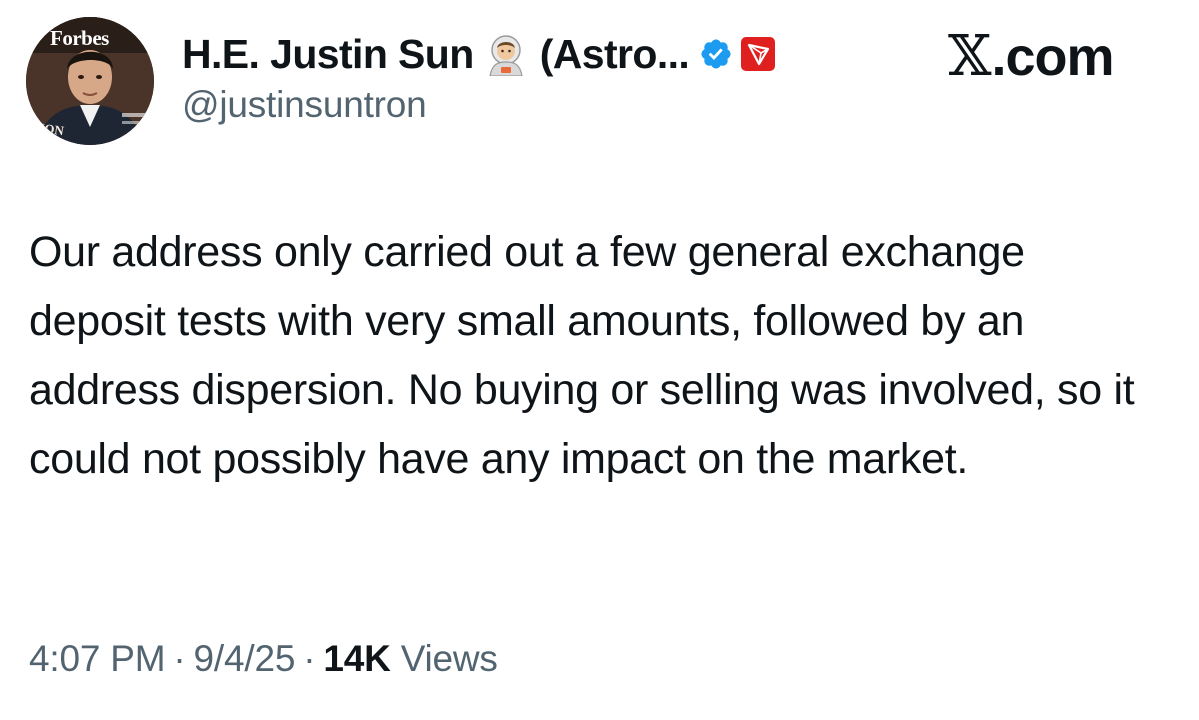  Describe the element at coordinates (79, 38) in the screenshot. I see `avatar-masthead: Forbes` at that location.